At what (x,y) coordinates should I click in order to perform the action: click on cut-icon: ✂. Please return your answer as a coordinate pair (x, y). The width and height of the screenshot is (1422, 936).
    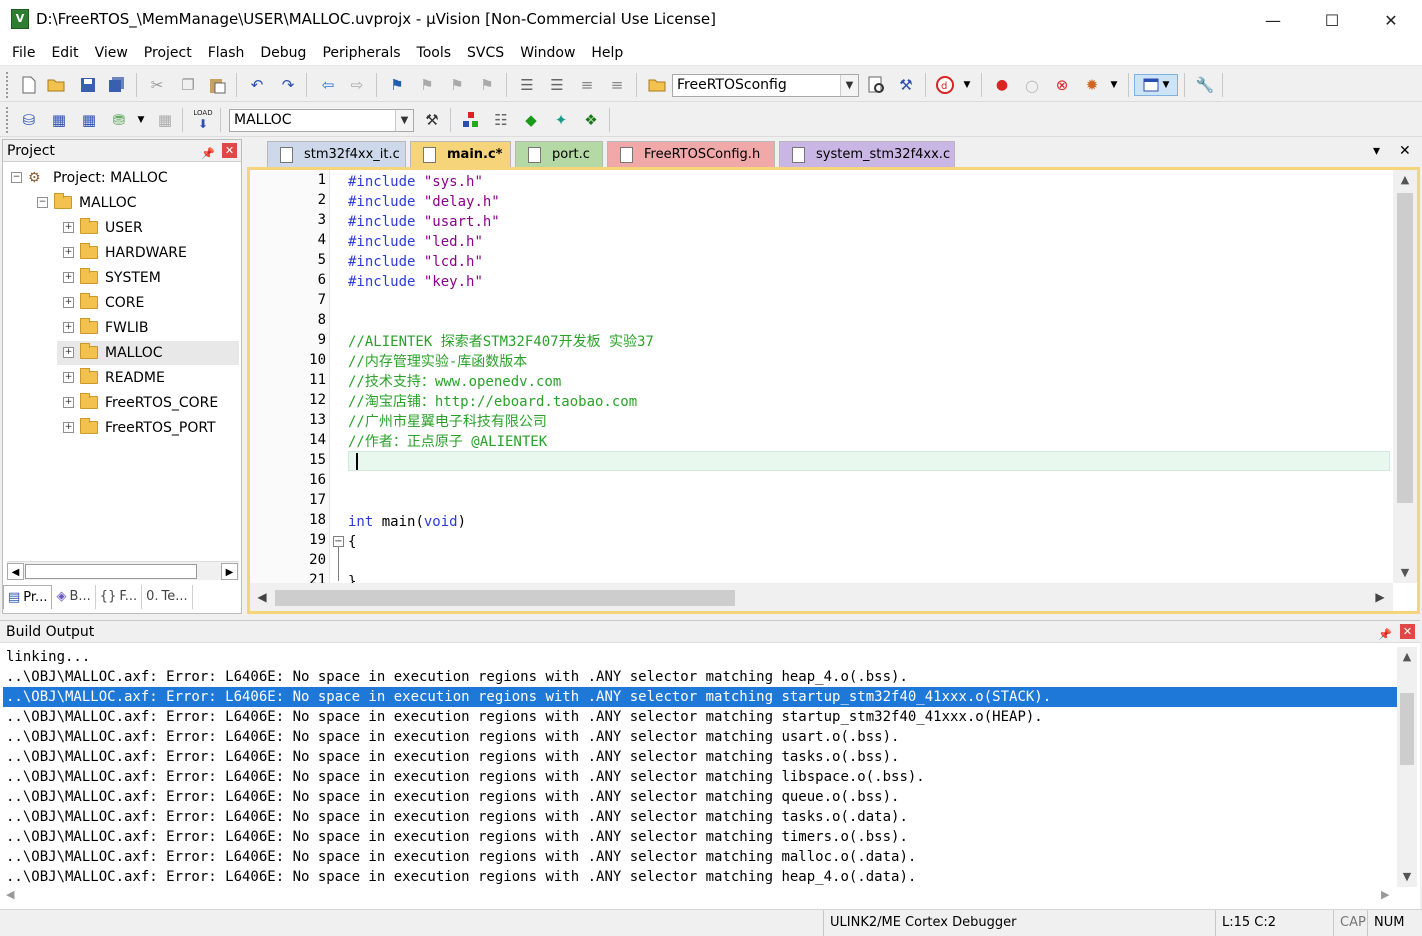
    Looking at the image, I should click on (157, 85).